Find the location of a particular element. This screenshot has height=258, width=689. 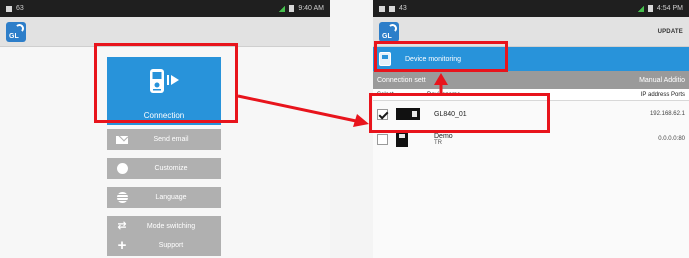

manual-addition-button: Manual Additio is located at coordinates (662, 80).